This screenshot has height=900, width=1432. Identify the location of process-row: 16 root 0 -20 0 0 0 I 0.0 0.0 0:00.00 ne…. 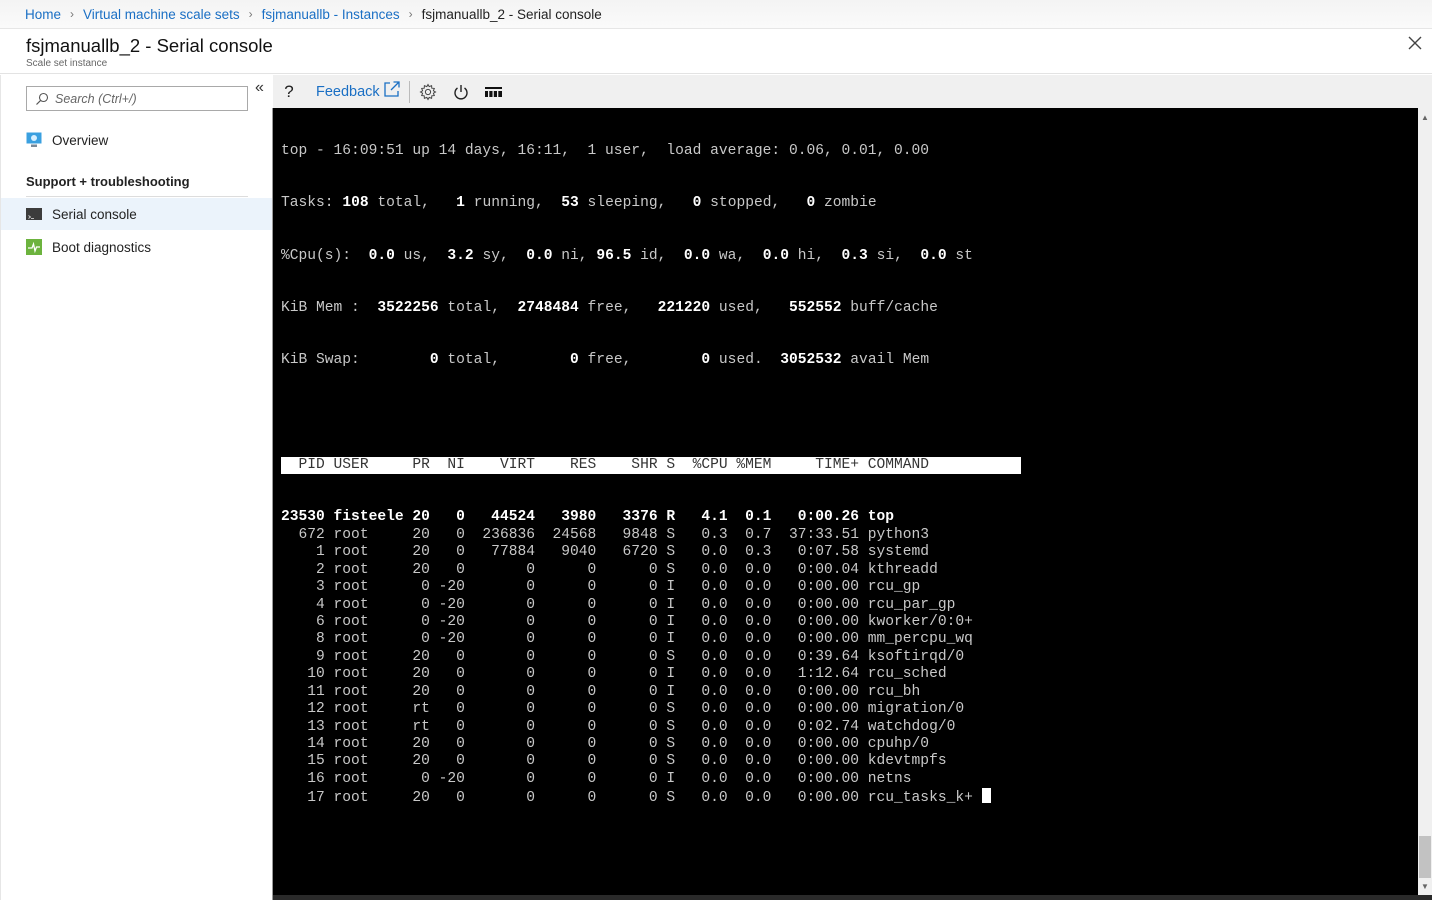
(596, 778).